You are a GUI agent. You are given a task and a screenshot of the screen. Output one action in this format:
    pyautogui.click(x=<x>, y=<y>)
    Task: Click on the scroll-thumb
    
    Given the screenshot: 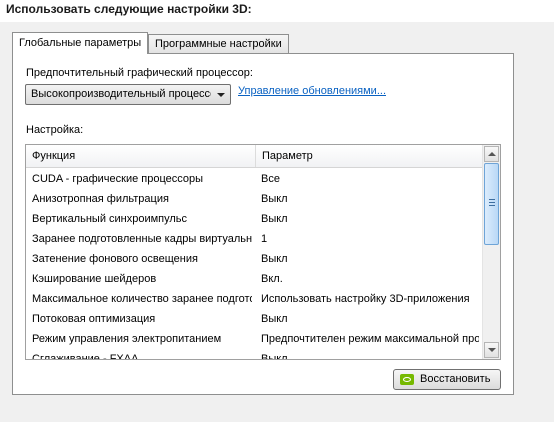 What is the action you would take?
    pyautogui.click(x=491, y=204)
    